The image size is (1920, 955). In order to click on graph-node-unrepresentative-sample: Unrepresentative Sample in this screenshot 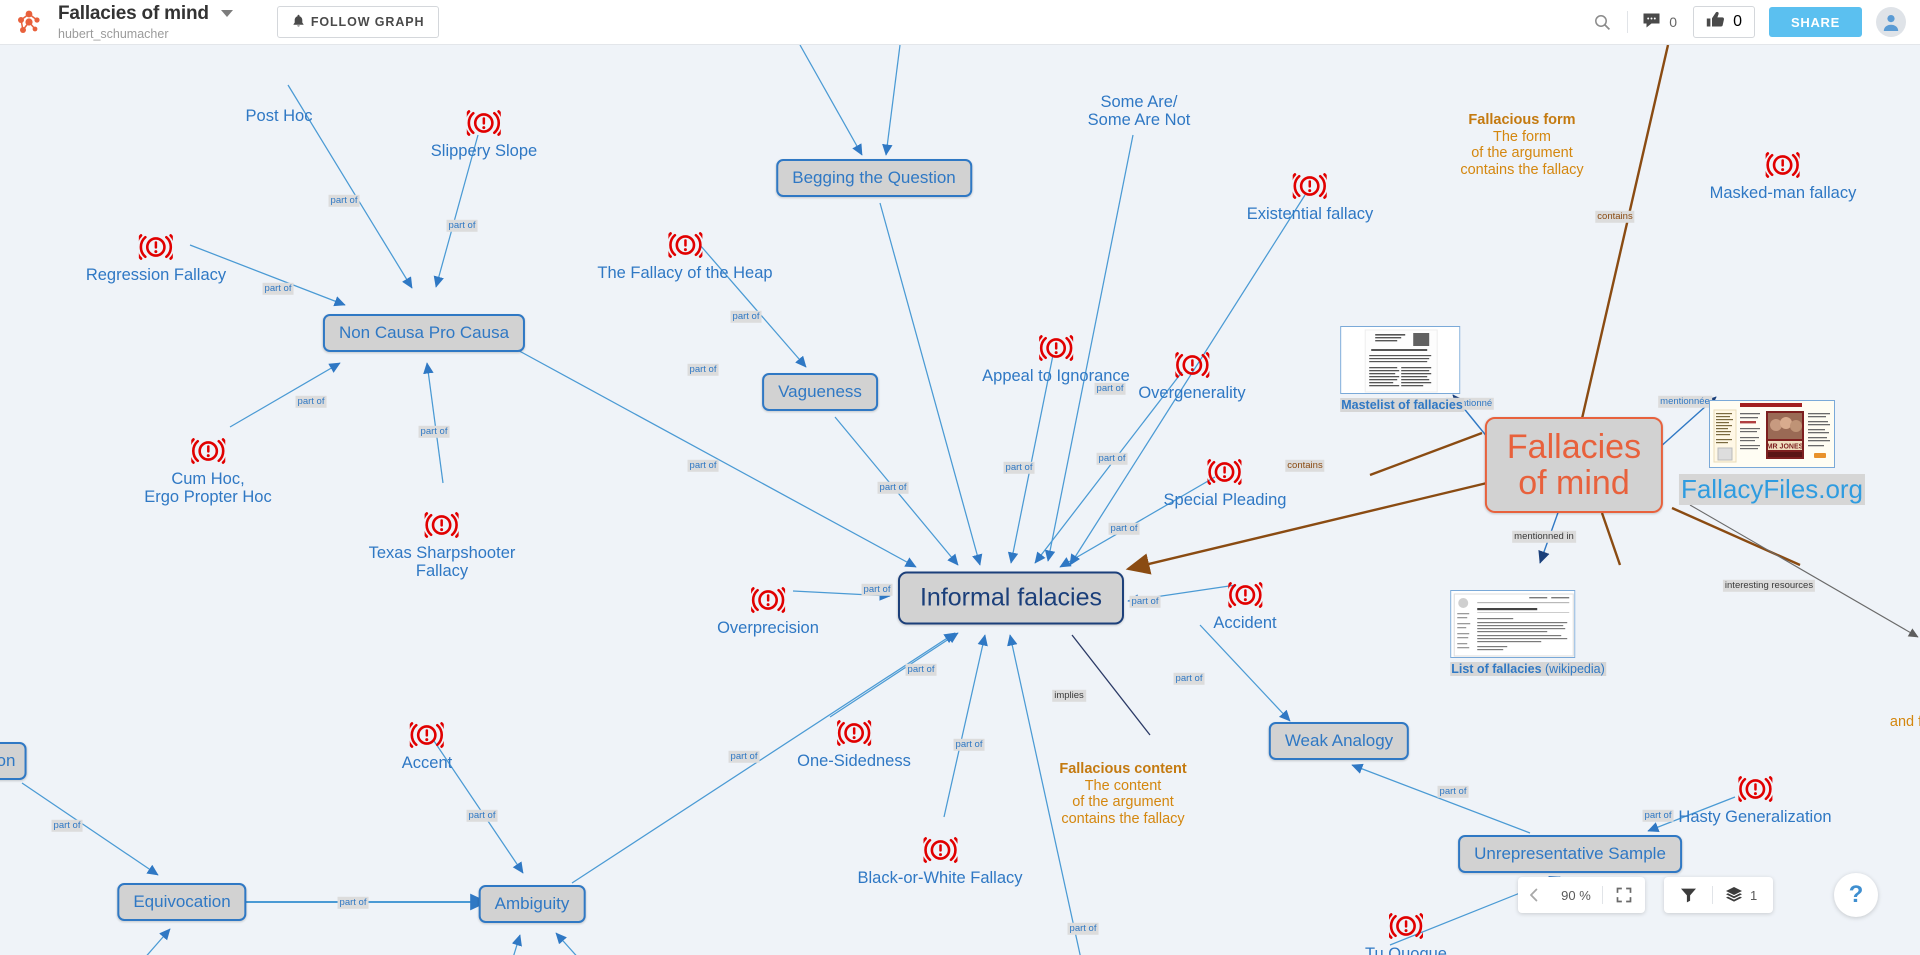, I will do `click(1570, 854)`.